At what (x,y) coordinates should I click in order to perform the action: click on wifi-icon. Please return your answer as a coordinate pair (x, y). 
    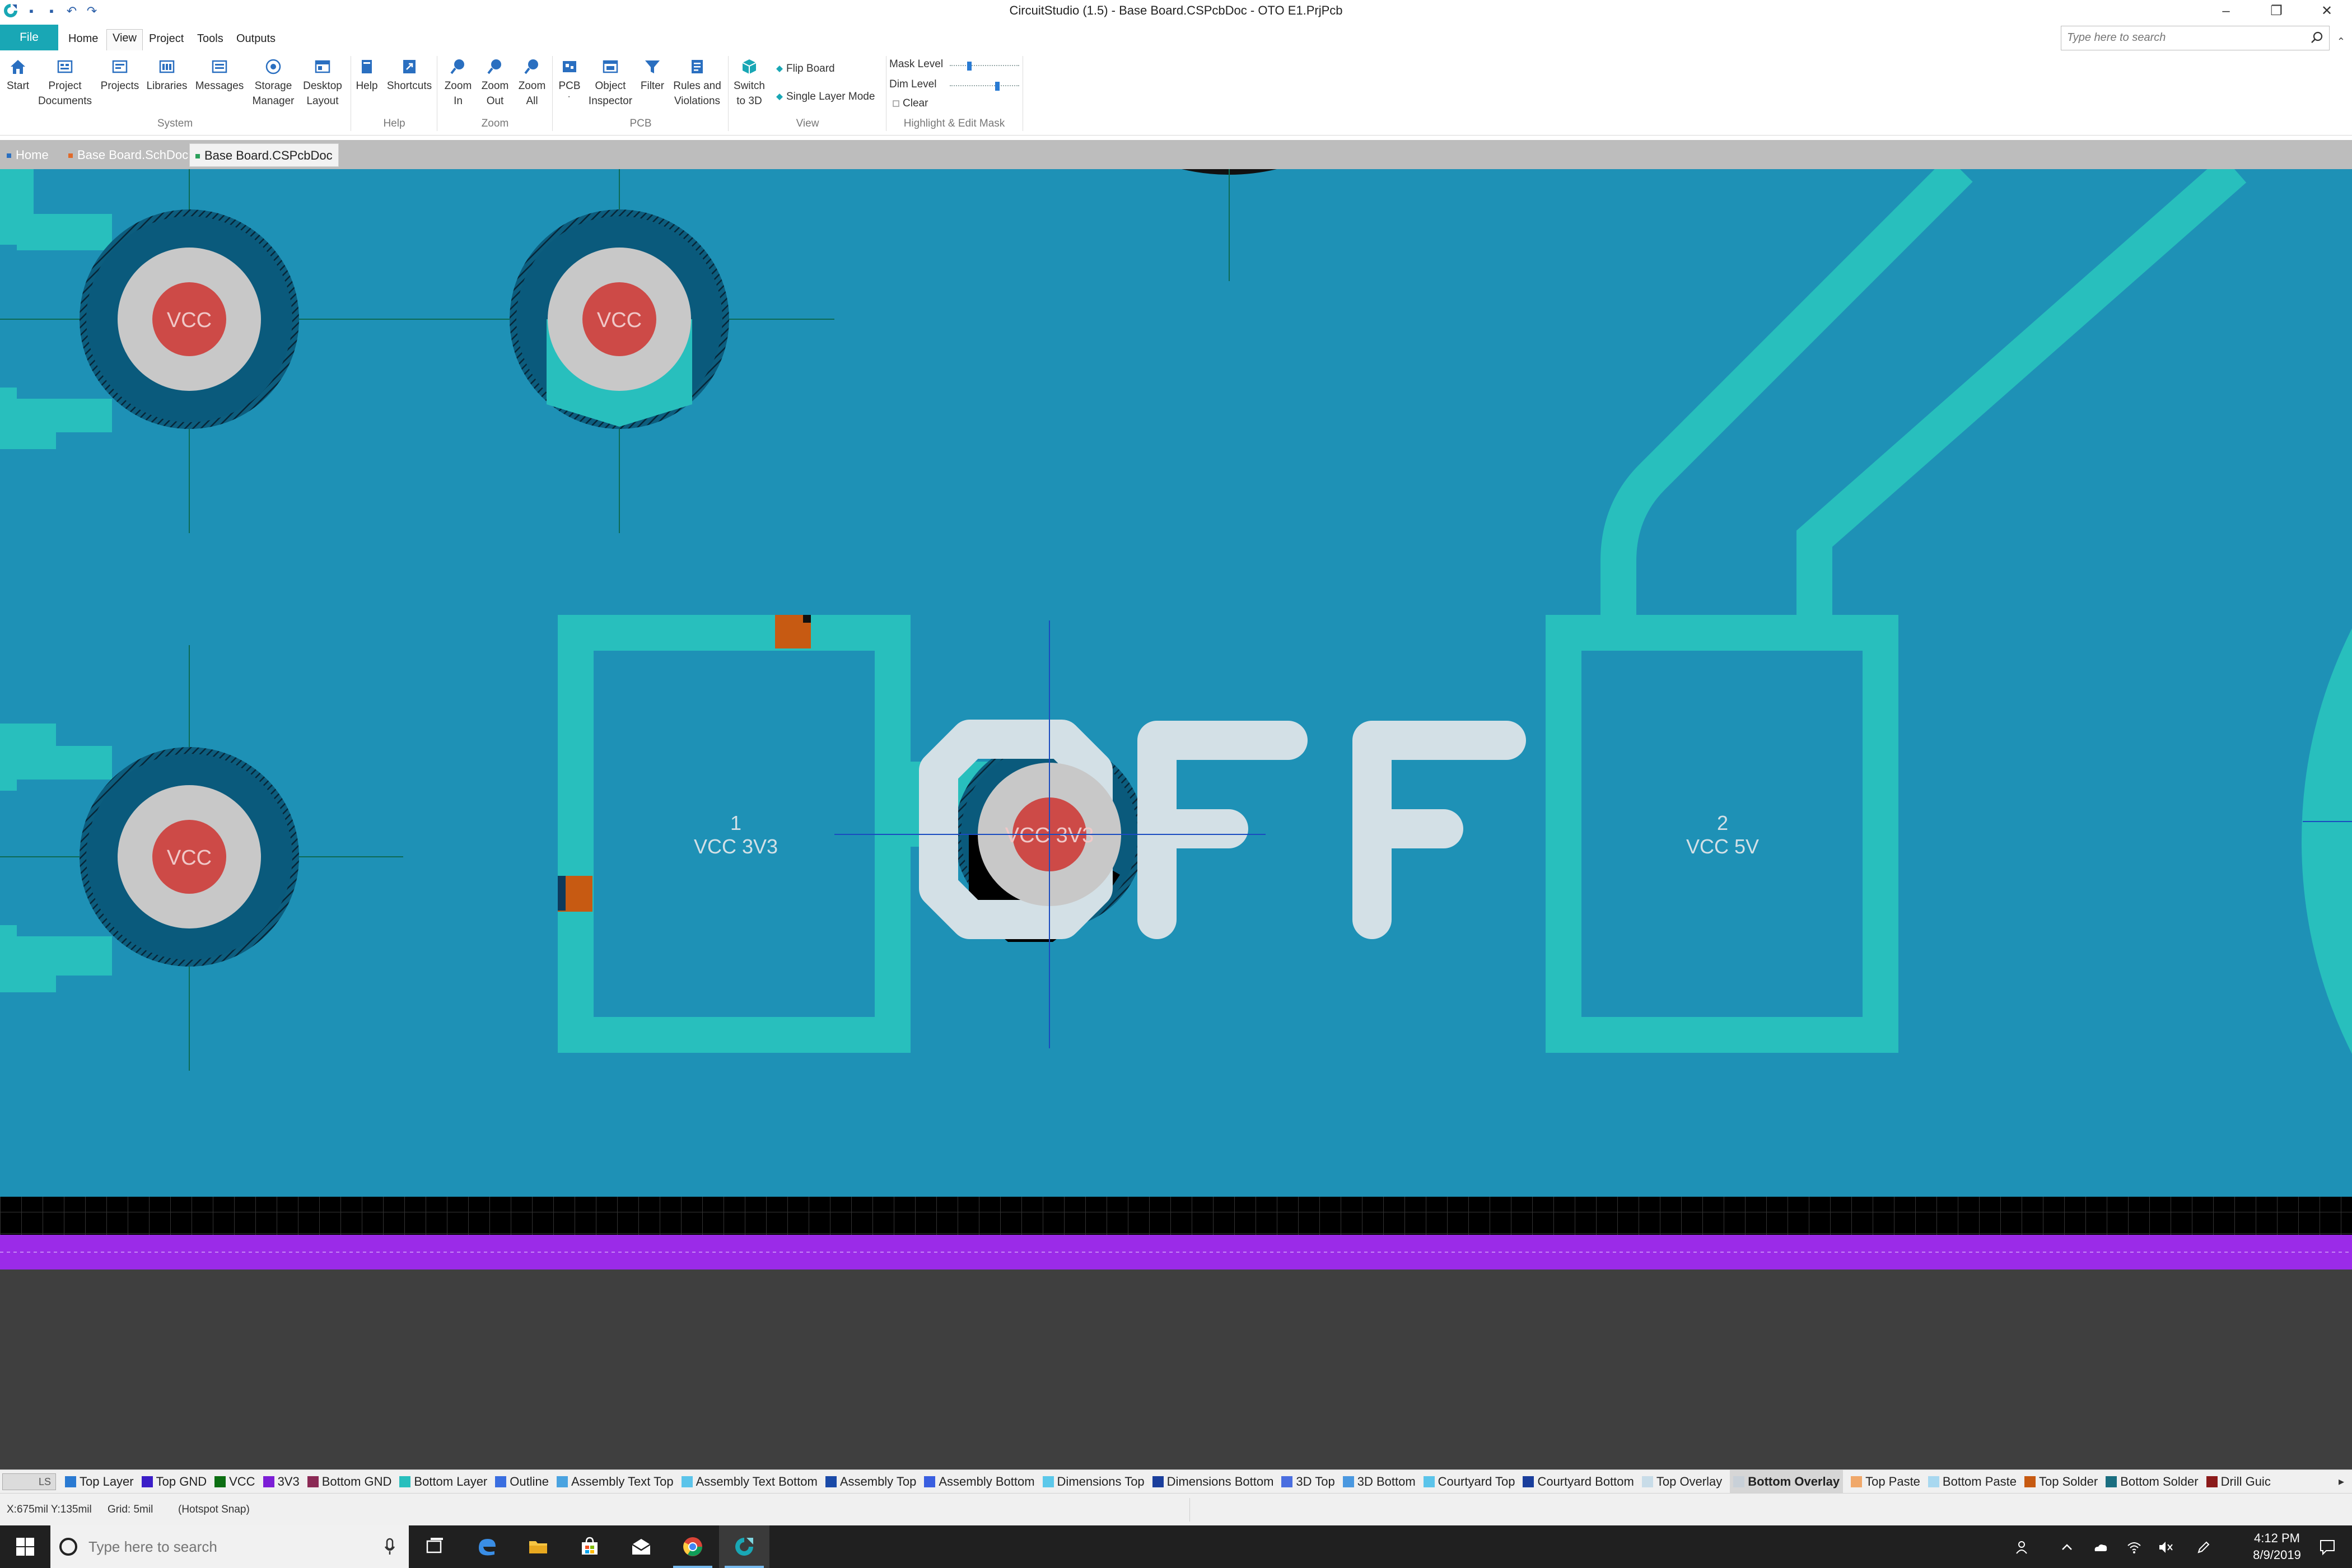
    Looking at the image, I should click on (2135, 1548).